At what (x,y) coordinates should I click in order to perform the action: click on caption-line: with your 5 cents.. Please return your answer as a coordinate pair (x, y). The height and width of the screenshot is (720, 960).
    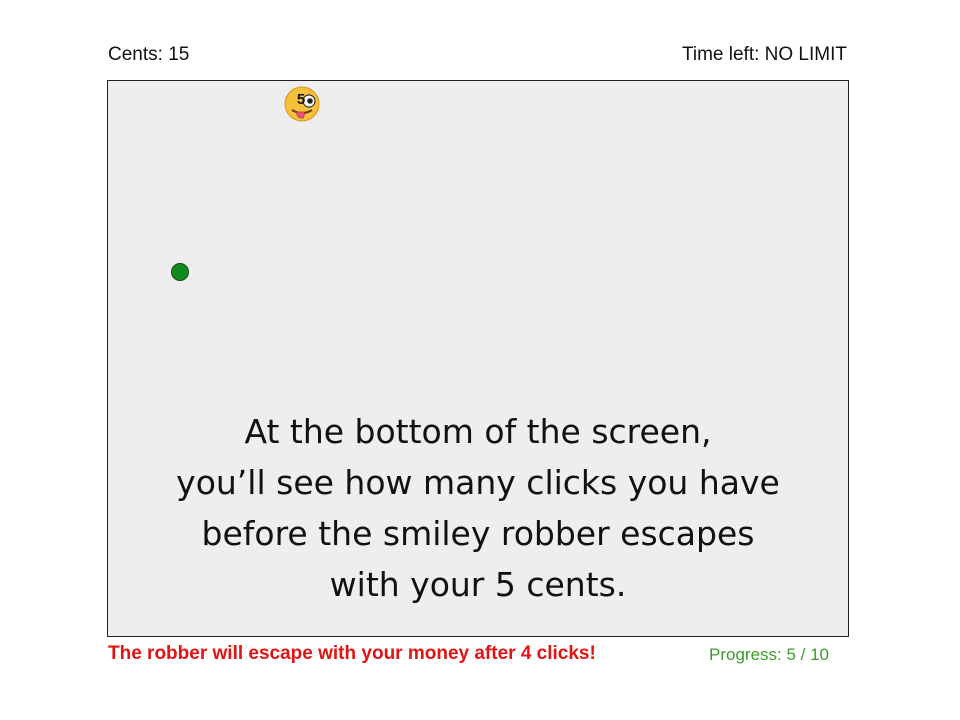
    Looking at the image, I should click on (478, 584).